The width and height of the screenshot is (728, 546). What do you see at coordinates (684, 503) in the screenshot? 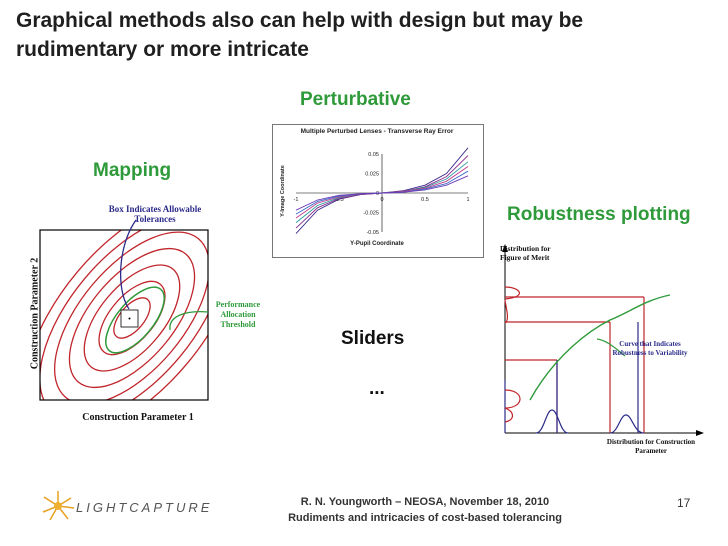
I see `page-number: 17` at bounding box center [684, 503].